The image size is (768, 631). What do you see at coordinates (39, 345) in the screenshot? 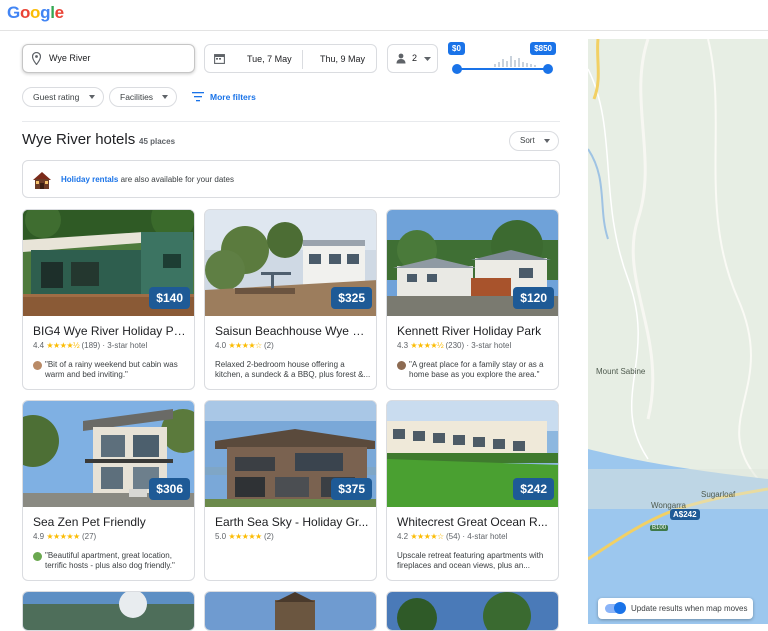
I see `rating-value: 4.4` at bounding box center [39, 345].